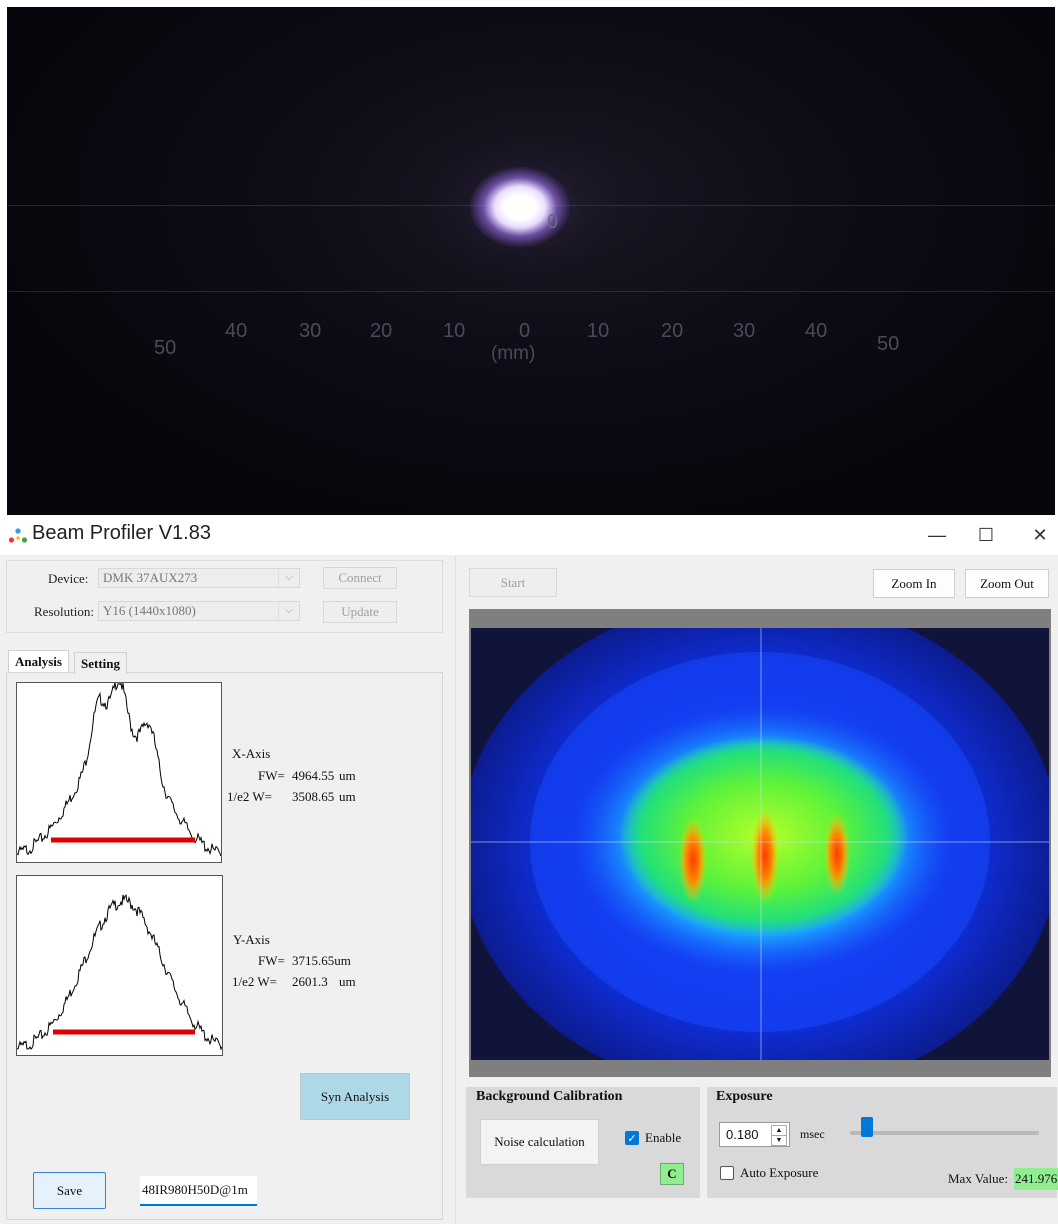 This screenshot has height=1224, width=1058. I want to click on exposure-value: 0.180, so click(742, 1134).